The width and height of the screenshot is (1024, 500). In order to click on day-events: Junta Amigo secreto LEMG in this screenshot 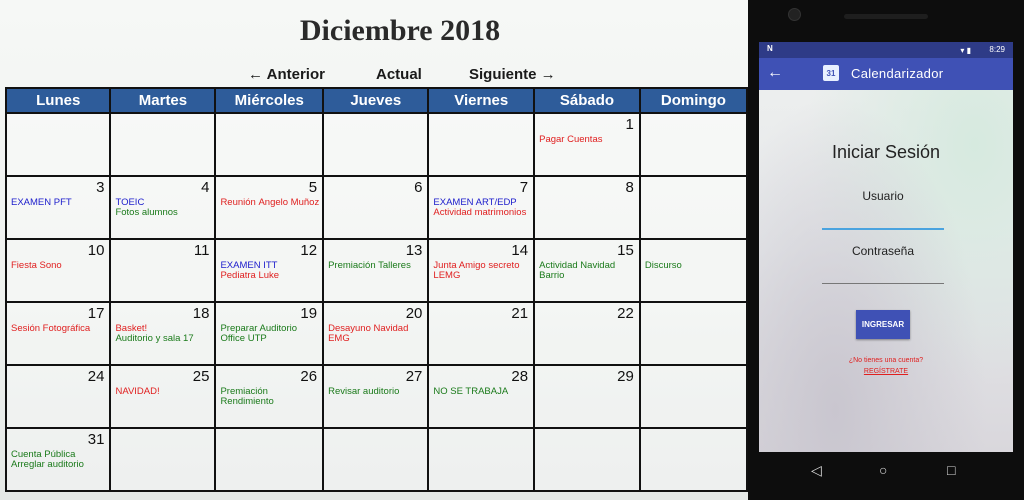, I will do `click(482, 271)`.